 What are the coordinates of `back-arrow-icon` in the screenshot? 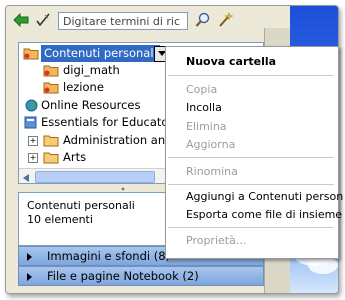 It's located at (21, 20).